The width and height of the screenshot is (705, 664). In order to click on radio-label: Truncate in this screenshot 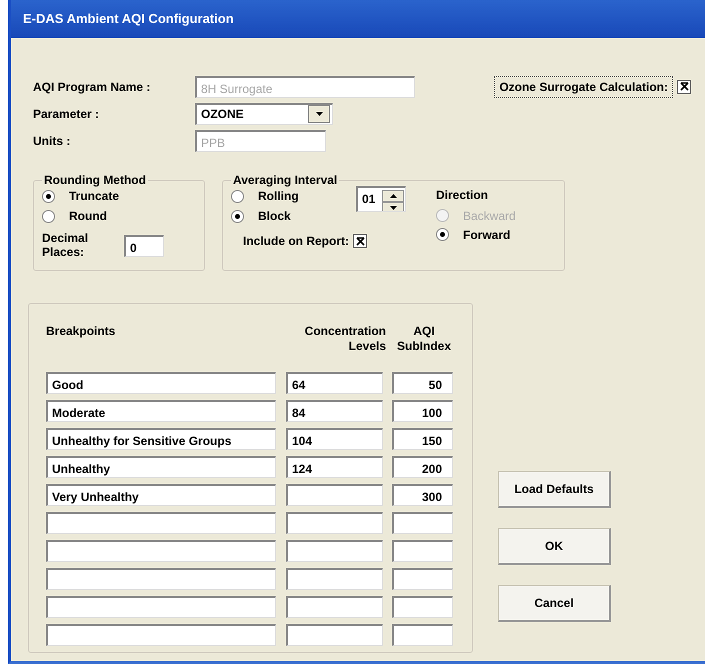, I will do `click(94, 196)`.